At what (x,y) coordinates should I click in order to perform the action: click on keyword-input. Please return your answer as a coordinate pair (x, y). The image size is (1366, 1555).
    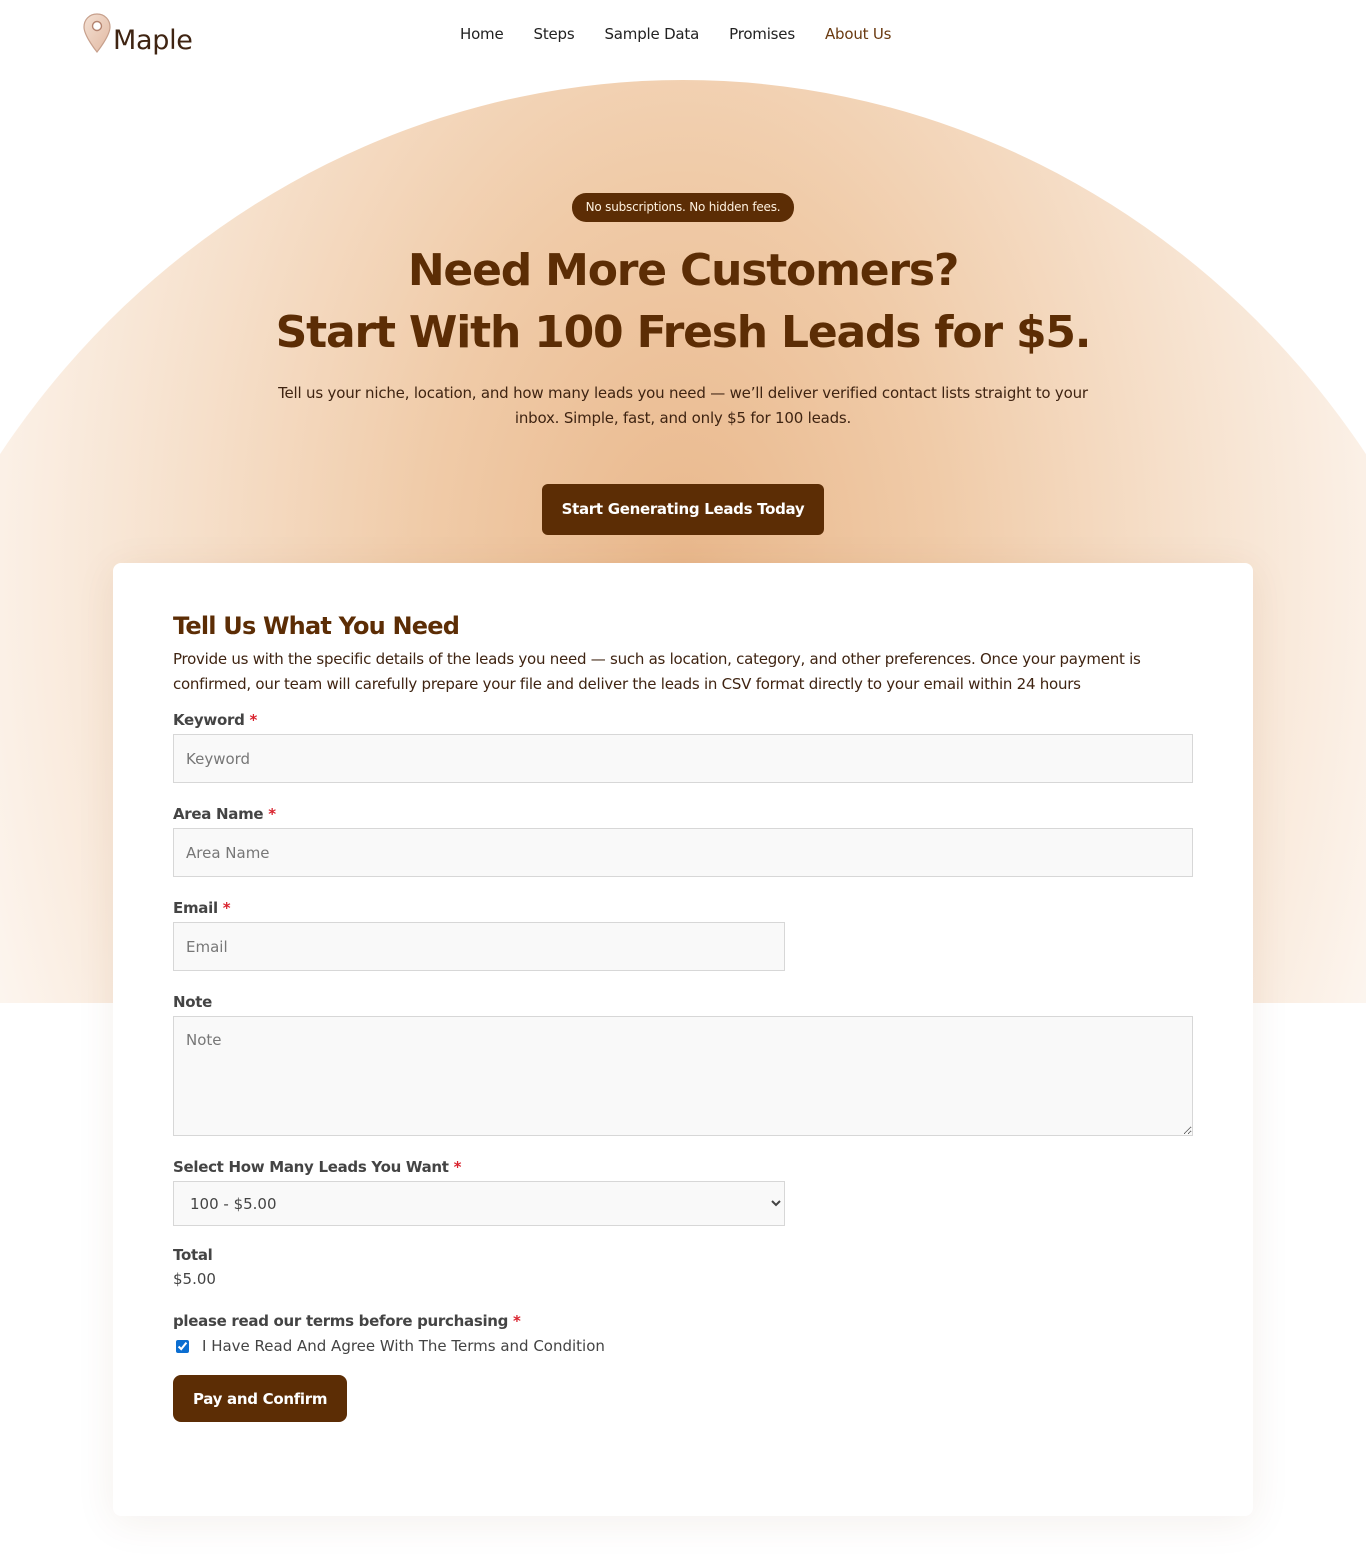
    Looking at the image, I should click on (683, 758).